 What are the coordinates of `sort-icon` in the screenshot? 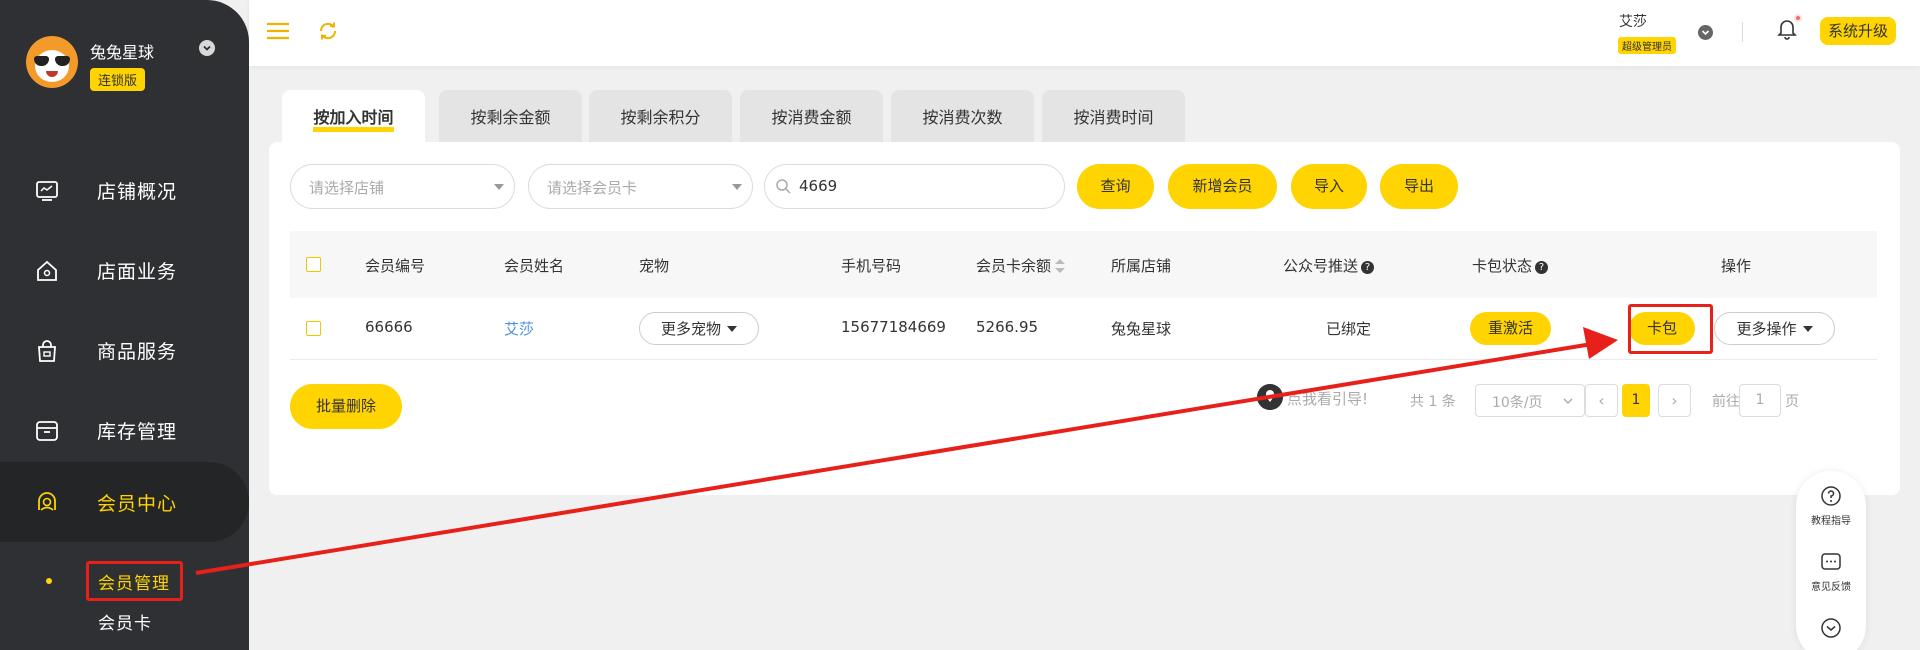 It's located at (1060, 266).